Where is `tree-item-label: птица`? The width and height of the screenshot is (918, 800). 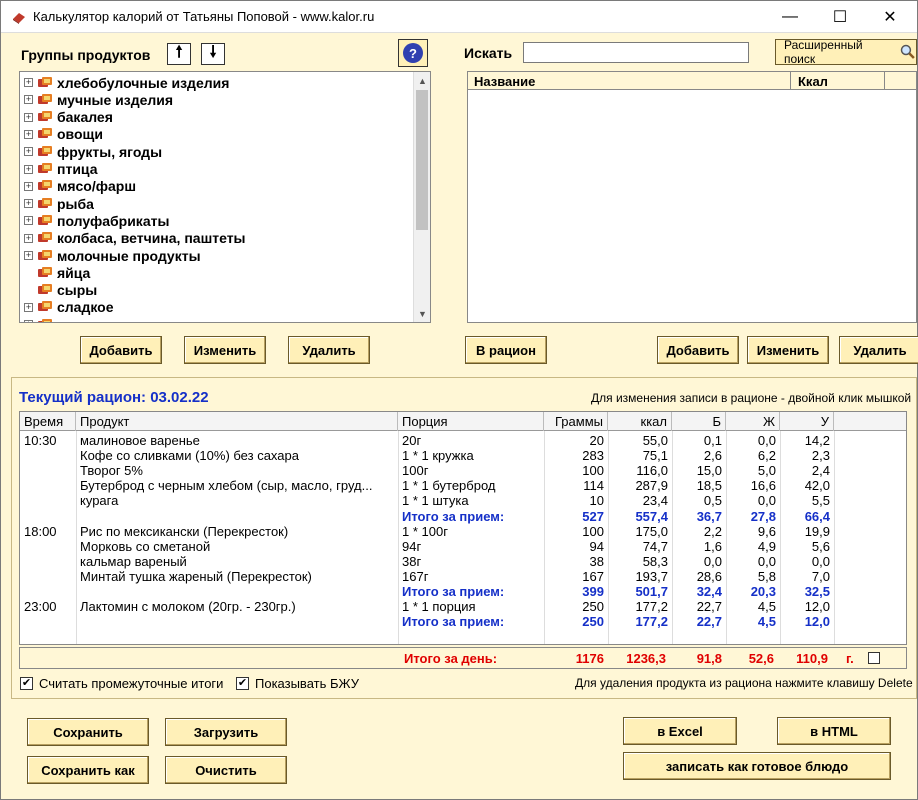
tree-item-label: птица is located at coordinates (77, 169).